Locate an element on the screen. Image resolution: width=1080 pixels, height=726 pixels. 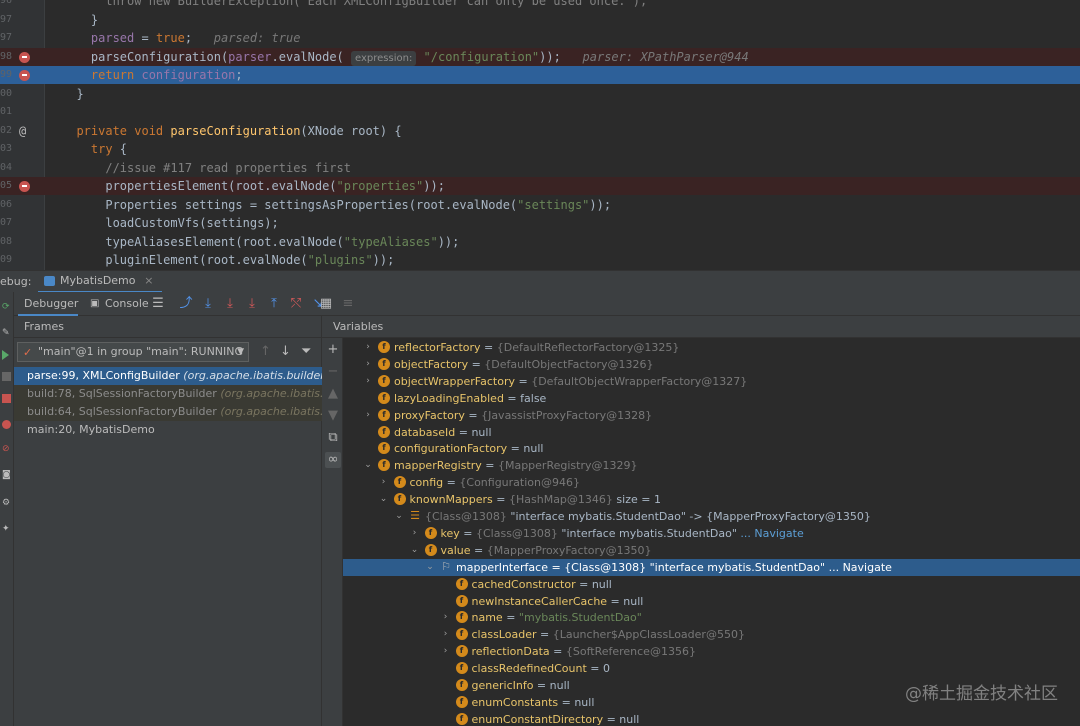
arrow-down-icon: ↓ is located at coordinates (285, 351).